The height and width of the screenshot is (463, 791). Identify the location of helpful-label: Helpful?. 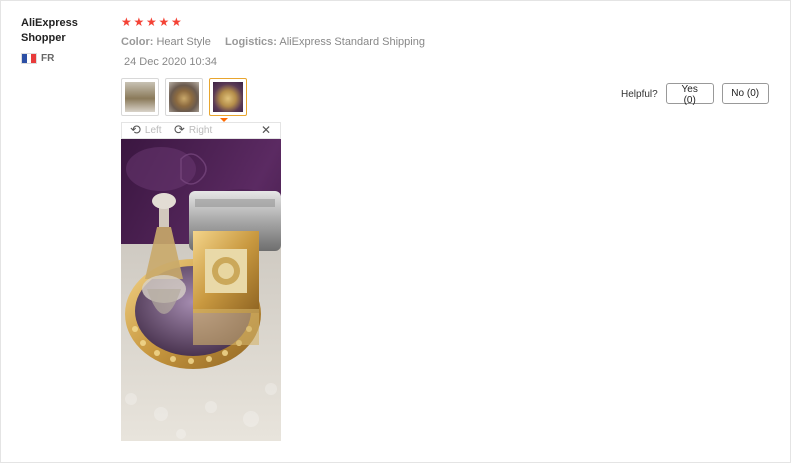
(639, 94).